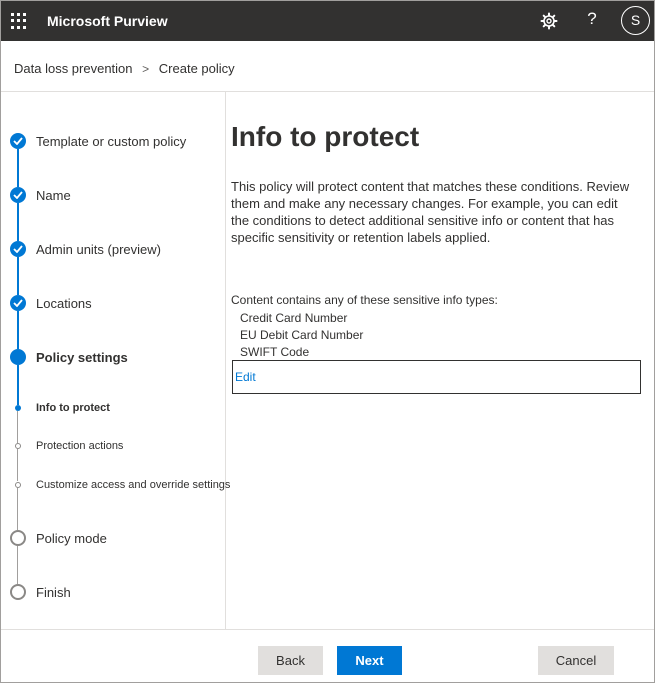 This screenshot has height=683, width=655. What do you see at coordinates (64, 303) in the screenshot?
I see `step-locations: Locations` at bounding box center [64, 303].